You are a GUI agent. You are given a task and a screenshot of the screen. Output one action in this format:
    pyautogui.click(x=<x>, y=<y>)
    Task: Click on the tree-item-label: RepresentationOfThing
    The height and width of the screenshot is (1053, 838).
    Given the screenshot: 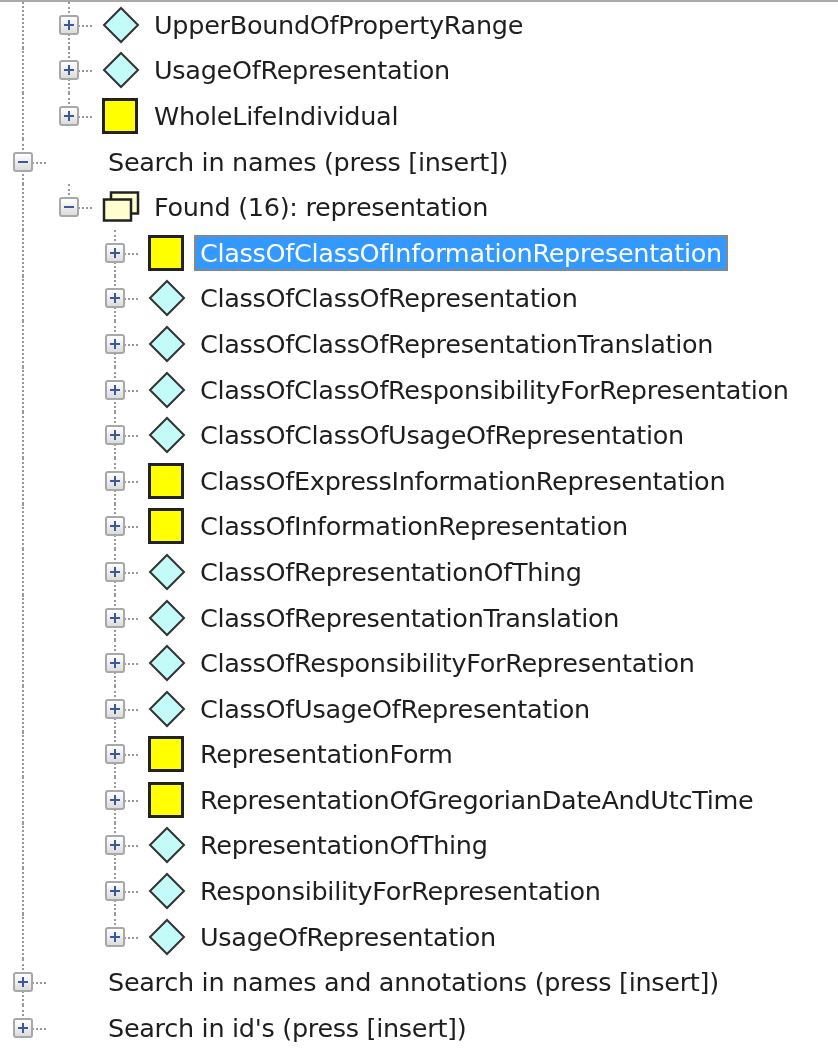 What is the action you would take?
    pyautogui.click(x=344, y=845)
    